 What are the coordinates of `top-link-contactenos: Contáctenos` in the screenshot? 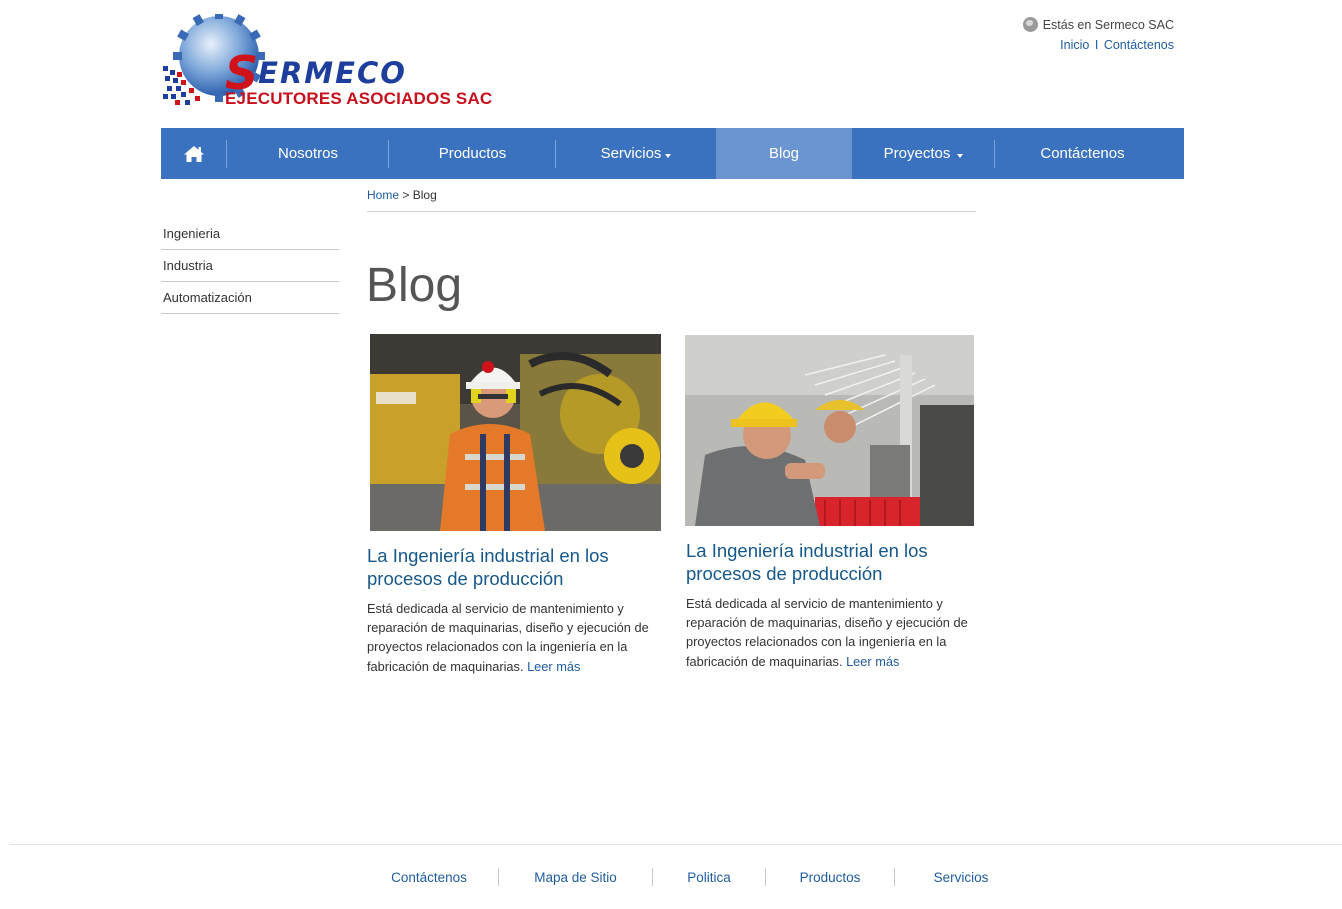 It's located at (1139, 45).